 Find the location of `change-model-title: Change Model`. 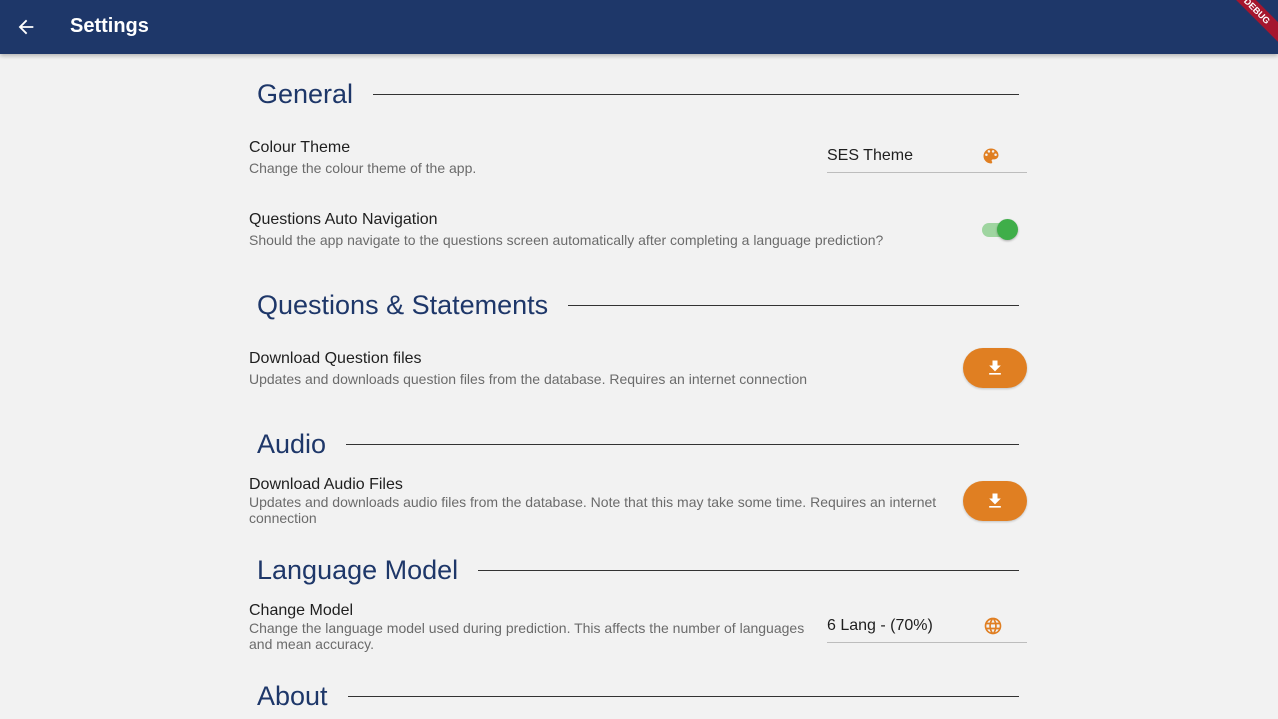

change-model-title: Change Model is located at coordinates (301, 610).